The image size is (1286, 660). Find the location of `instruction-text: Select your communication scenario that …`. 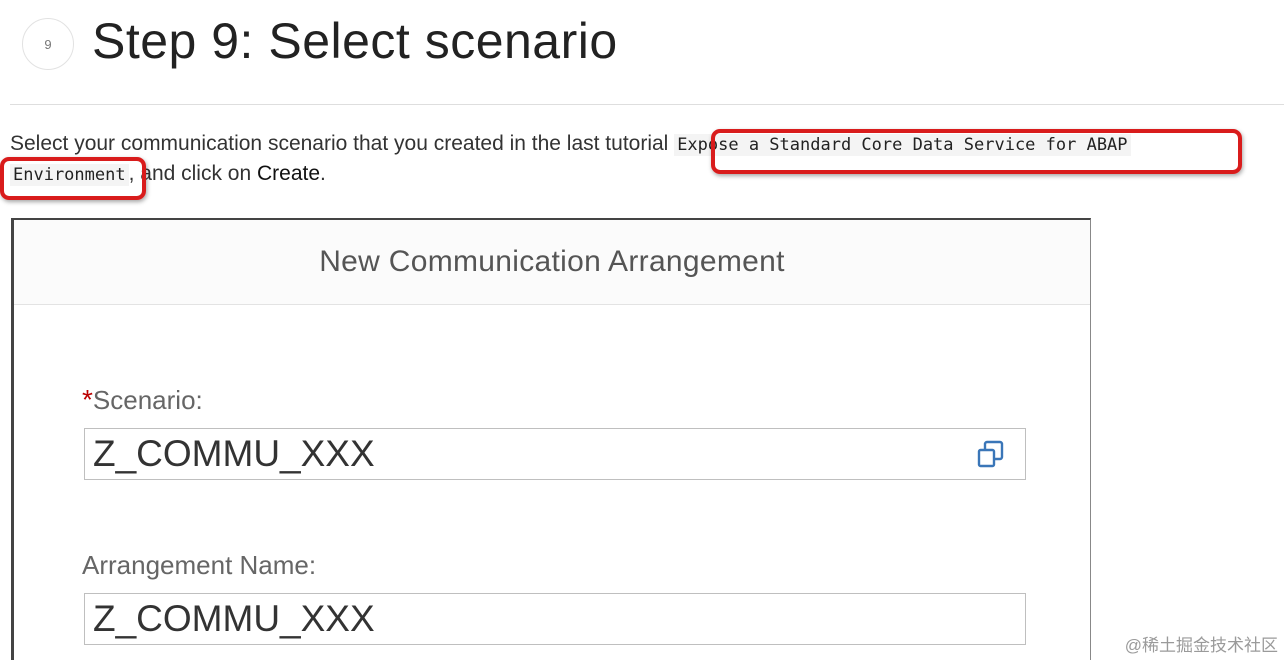

instruction-text: Select your communication scenario that … is located at coordinates (342, 143).